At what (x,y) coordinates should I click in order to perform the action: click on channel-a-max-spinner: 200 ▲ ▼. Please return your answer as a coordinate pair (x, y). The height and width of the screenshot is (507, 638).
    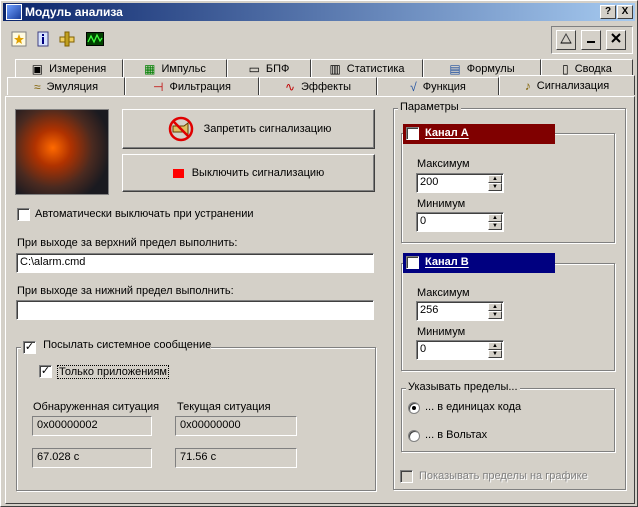
    Looking at the image, I should click on (460, 183).